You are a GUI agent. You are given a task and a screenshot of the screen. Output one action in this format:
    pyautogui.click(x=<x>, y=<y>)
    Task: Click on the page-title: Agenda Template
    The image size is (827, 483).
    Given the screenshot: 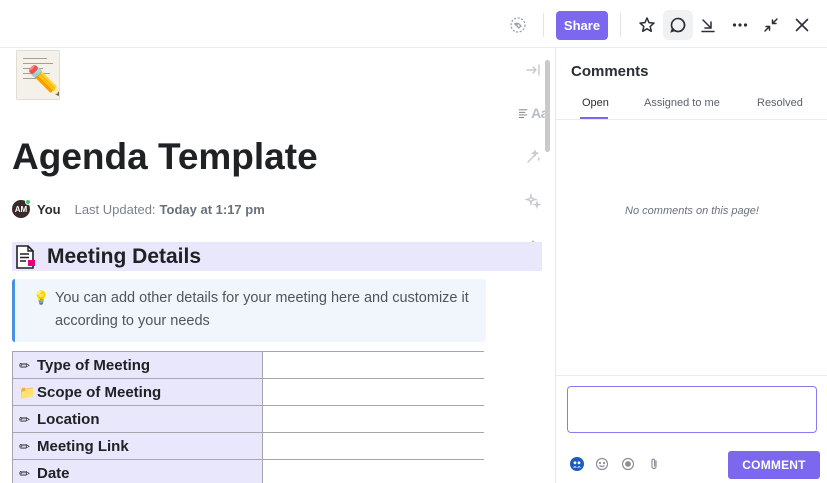 What is the action you would take?
    pyautogui.click(x=165, y=156)
    